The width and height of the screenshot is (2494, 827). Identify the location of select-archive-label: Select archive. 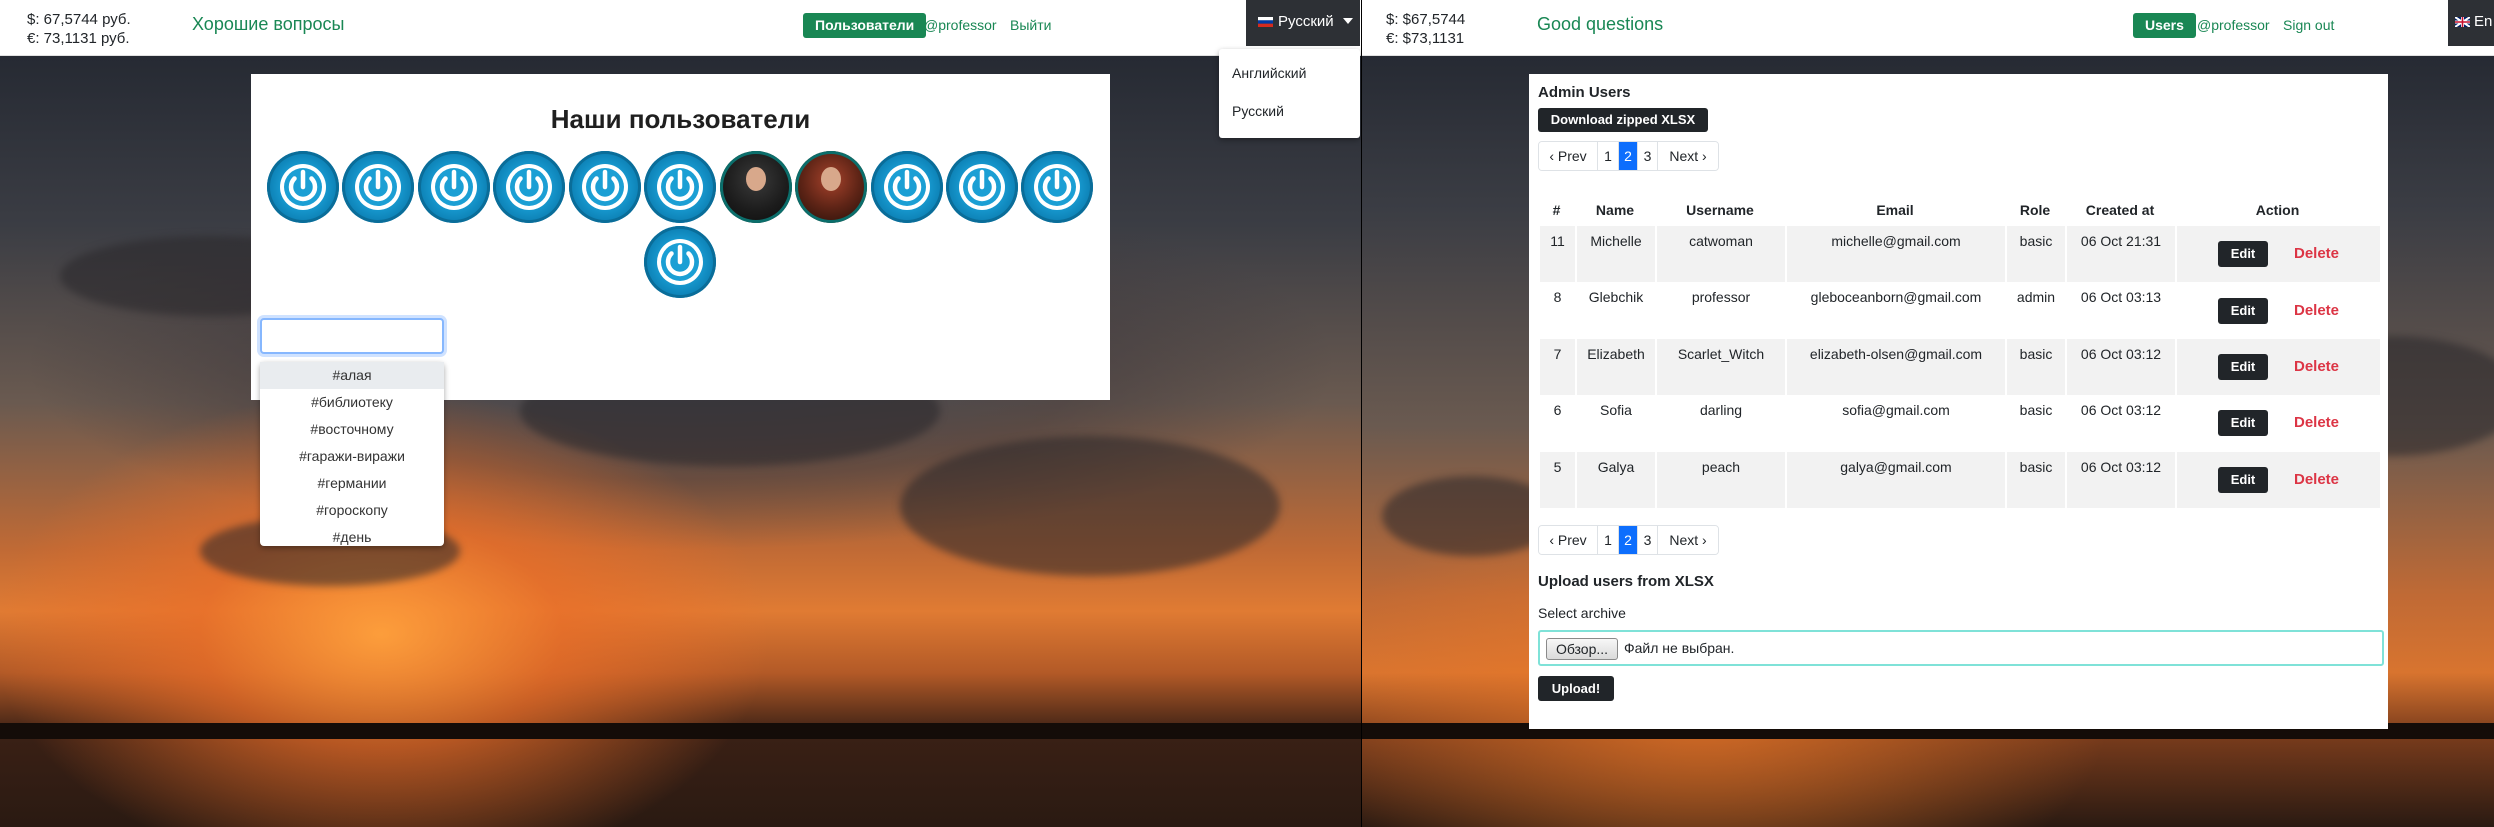
(1582, 613).